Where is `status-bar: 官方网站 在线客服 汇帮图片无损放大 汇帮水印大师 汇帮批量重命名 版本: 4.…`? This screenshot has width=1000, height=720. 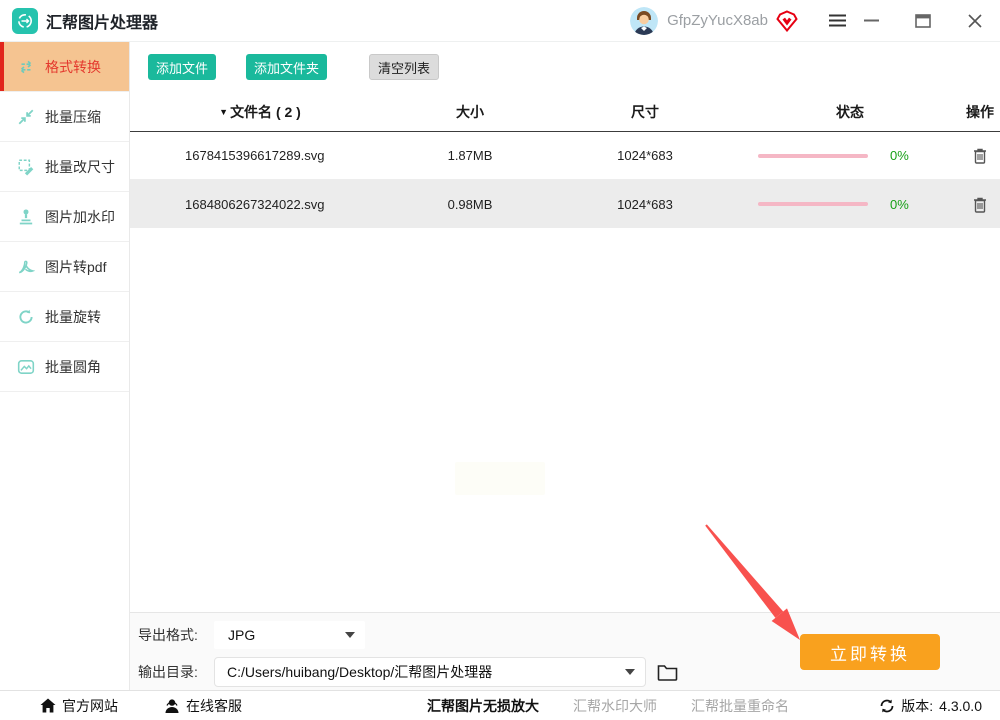 status-bar: 官方网站 在线客服 汇帮图片无损放大 汇帮水印大师 汇帮批量重命名 版本: 4.… is located at coordinates (500, 705).